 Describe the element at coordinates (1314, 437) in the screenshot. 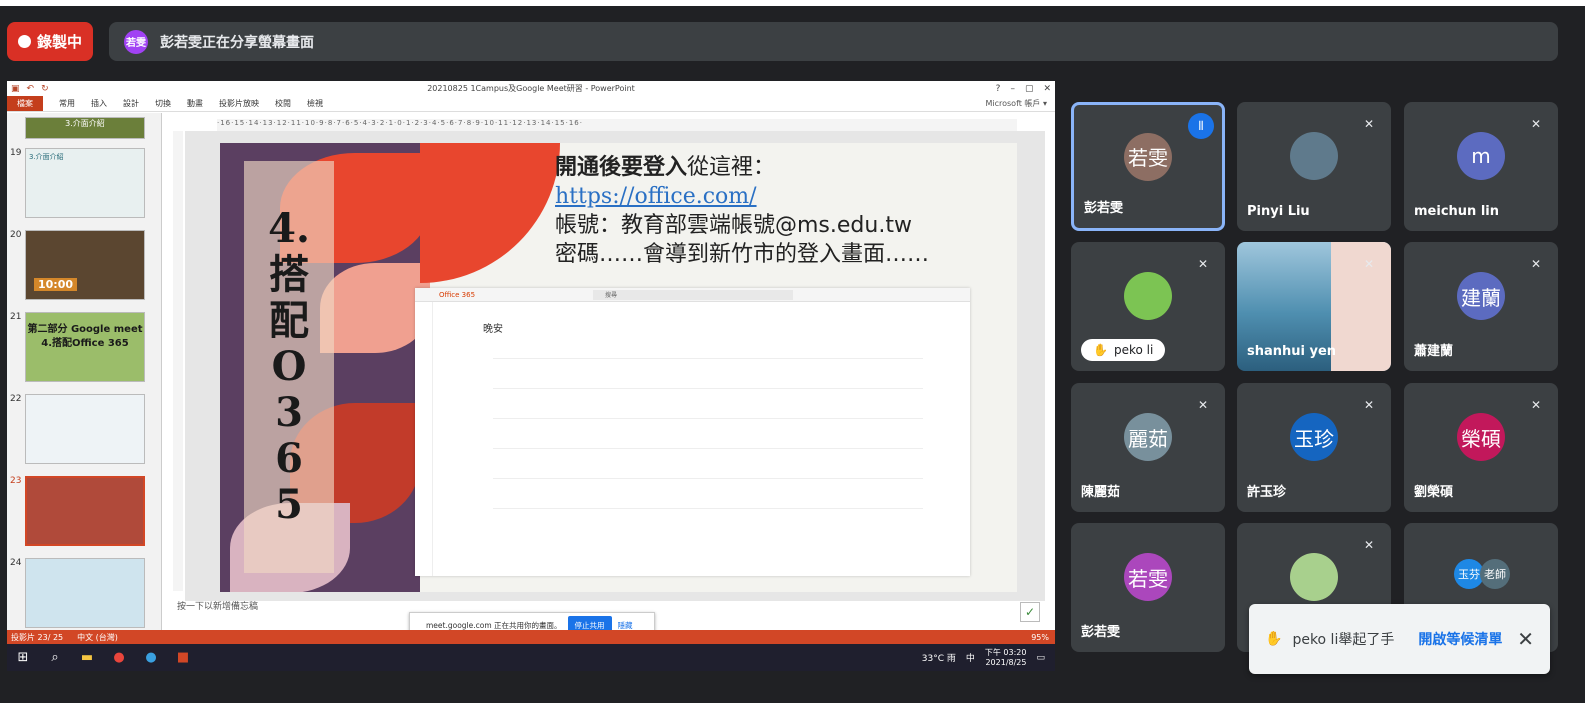

I see `participant-avatar: 玉珍` at that location.